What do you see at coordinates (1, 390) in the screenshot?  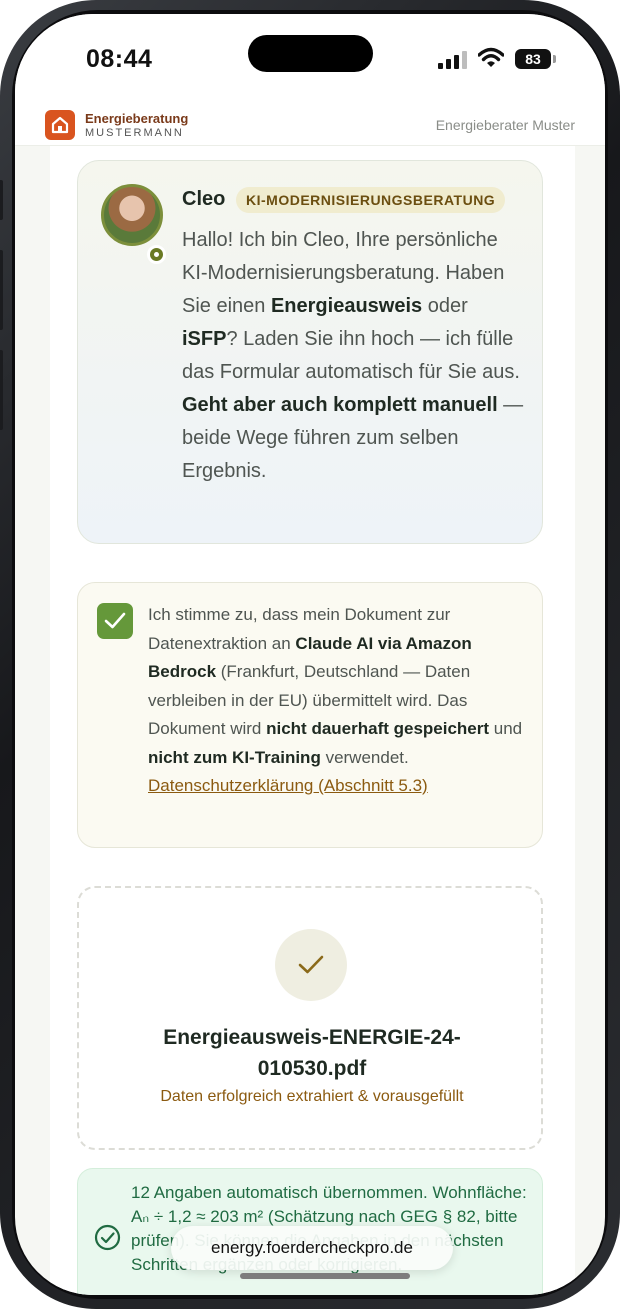 I see `volume-down-button` at bounding box center [1, 390].